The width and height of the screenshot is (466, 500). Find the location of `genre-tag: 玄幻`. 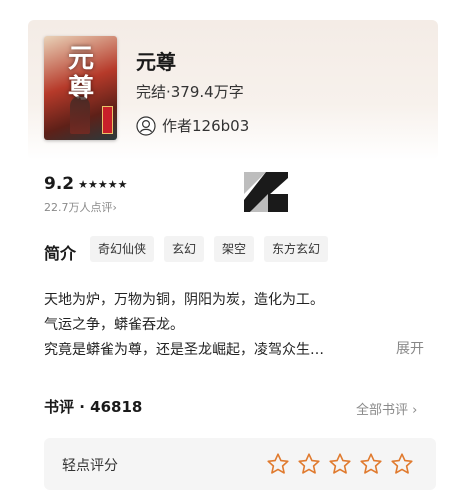

genre-tag: 玄幻 is located at coordinates (184, 249).